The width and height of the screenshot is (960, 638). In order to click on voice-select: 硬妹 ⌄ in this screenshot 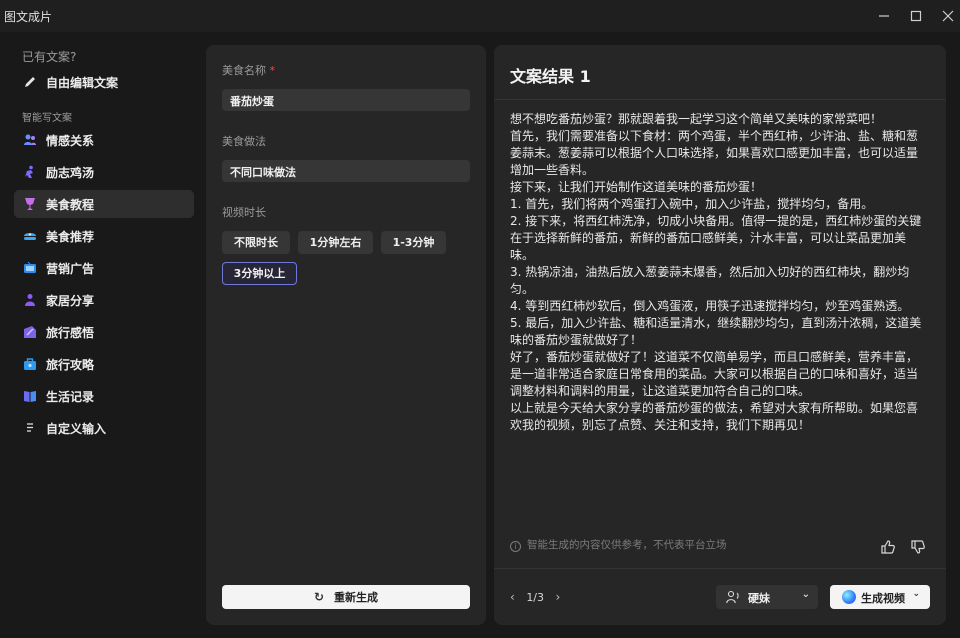, I will do `click(767, 597)`.